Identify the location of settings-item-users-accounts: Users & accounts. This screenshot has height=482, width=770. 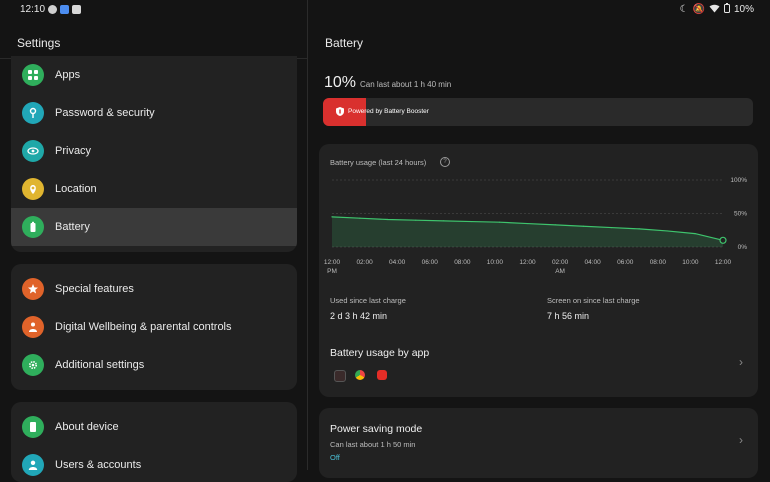
(154, 464).